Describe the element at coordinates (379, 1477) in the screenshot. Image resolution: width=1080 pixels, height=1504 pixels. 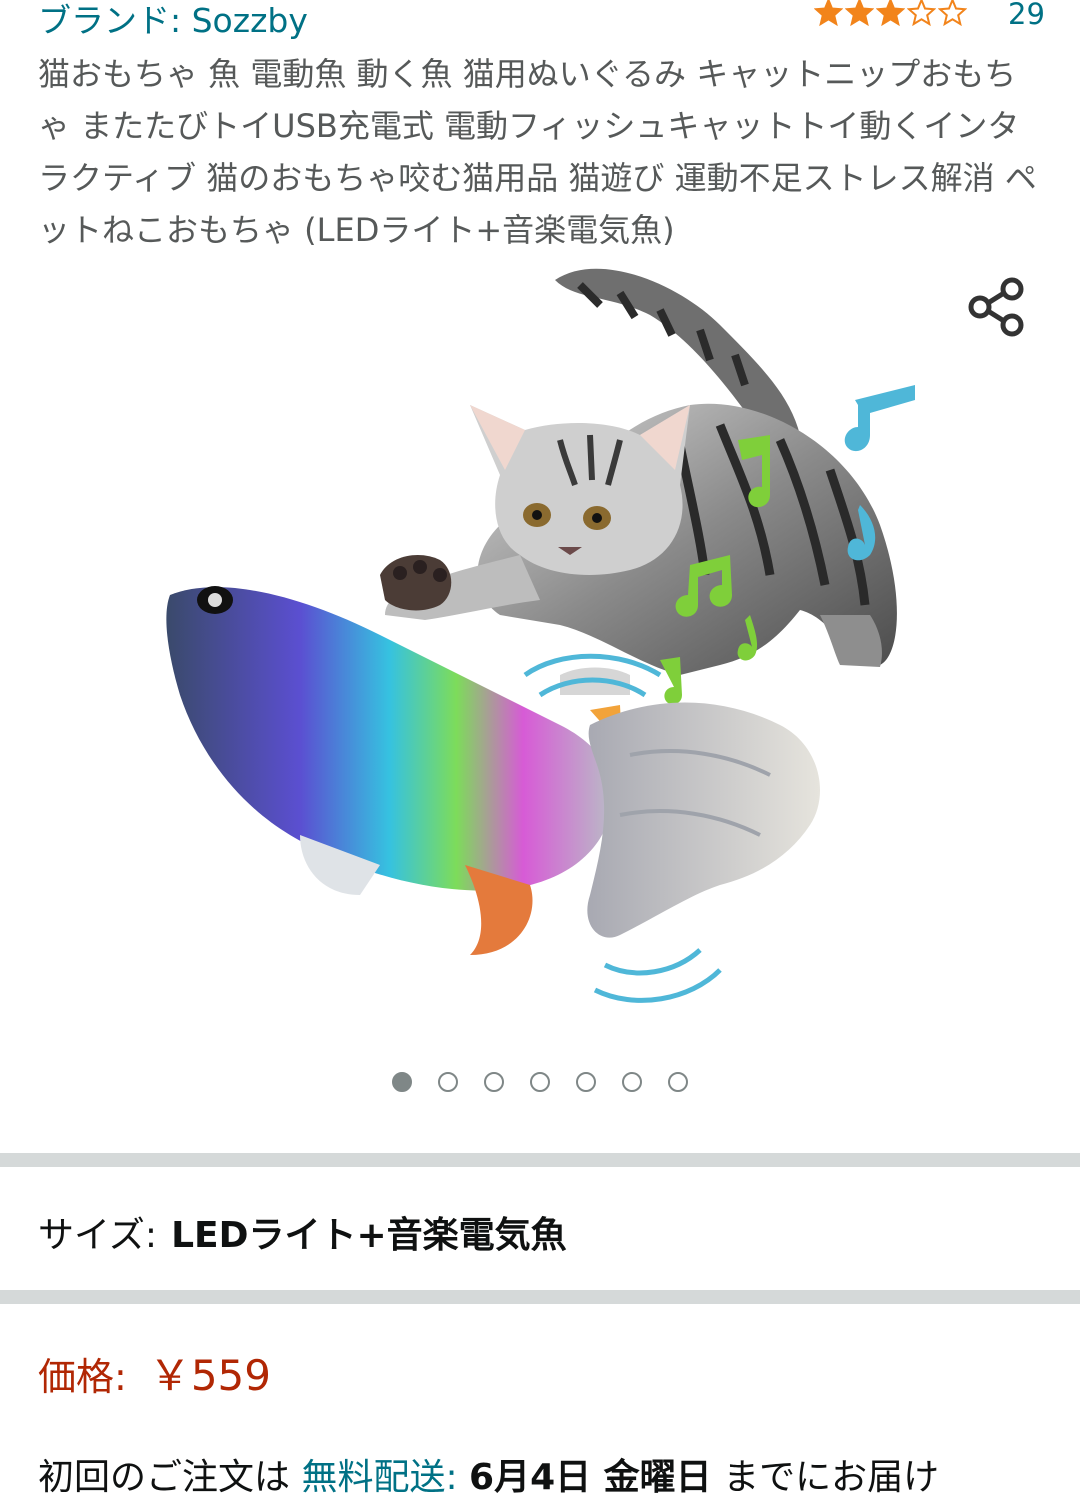
I see `free-shipping-link: 無料配送:` at that location.